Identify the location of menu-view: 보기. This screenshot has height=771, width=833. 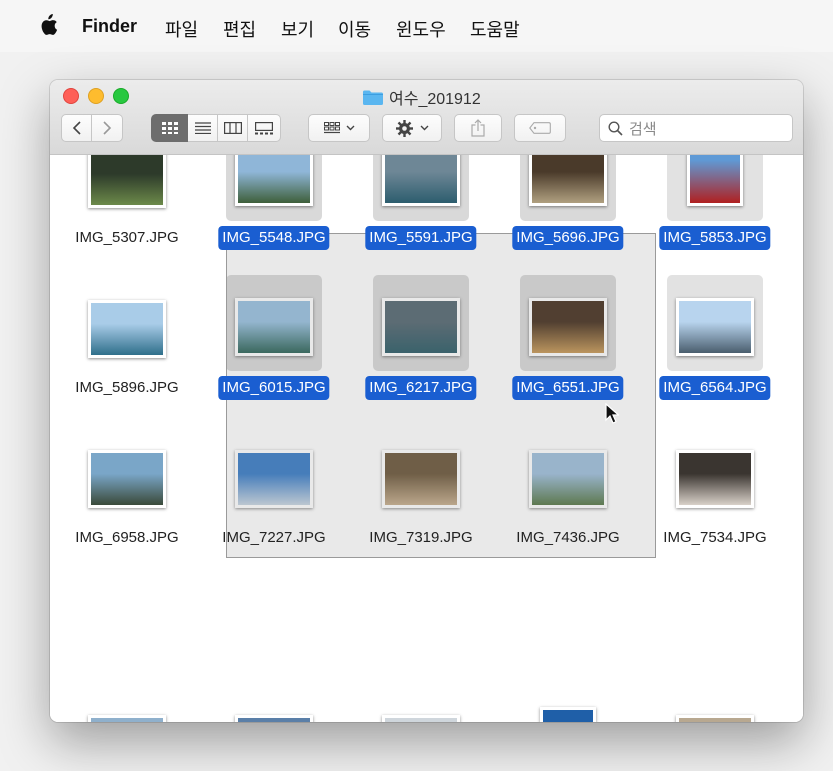
(297, 29).